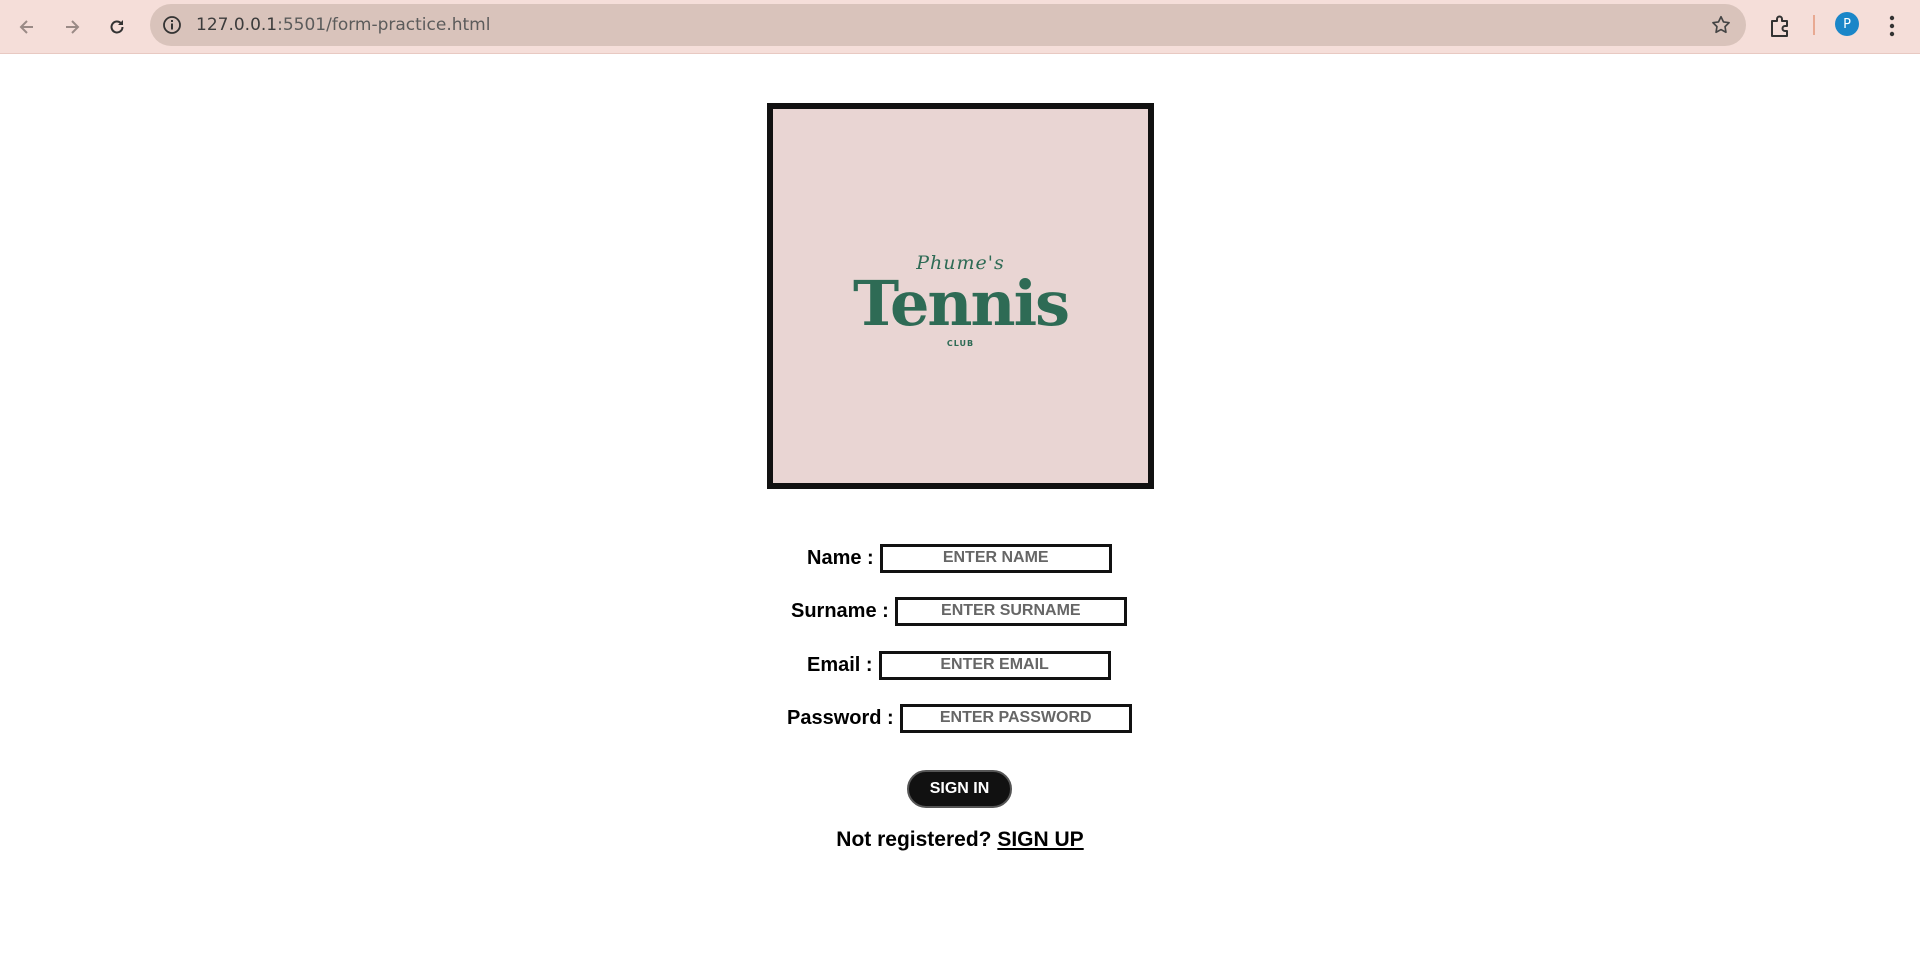 The width and height of the screenshot is (1920, 964). What do you see at coordinates (1010, 611) in the screenshot?
I see `surname-input` at bounding box center [1010, 611].